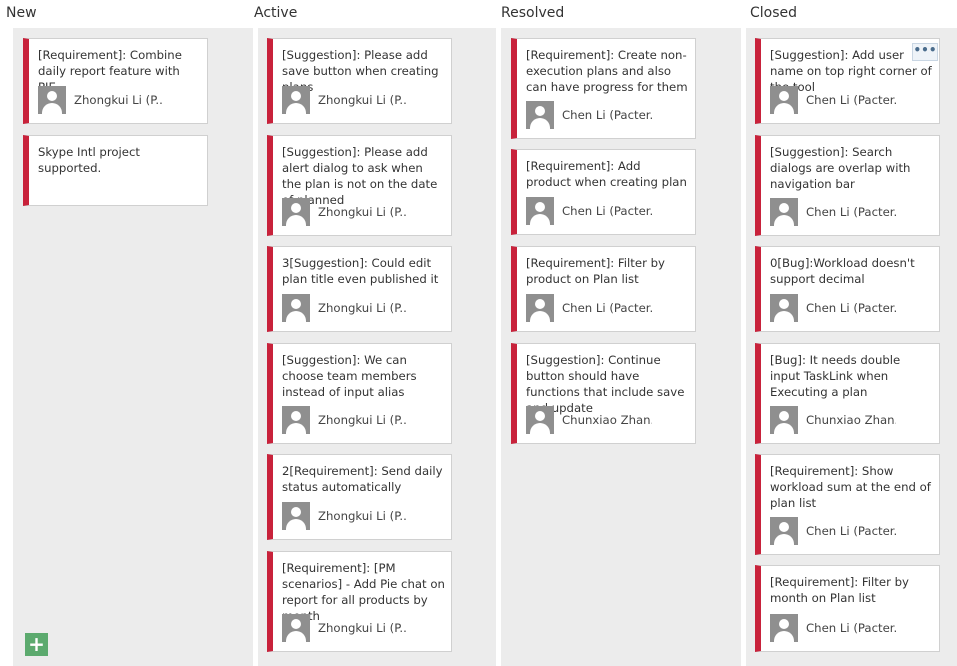 The height and width of the screenshot is (666, 957). Describe the element at coordinates (276, 13) in the screenshot. I see `column-header-active: Active` at that location.